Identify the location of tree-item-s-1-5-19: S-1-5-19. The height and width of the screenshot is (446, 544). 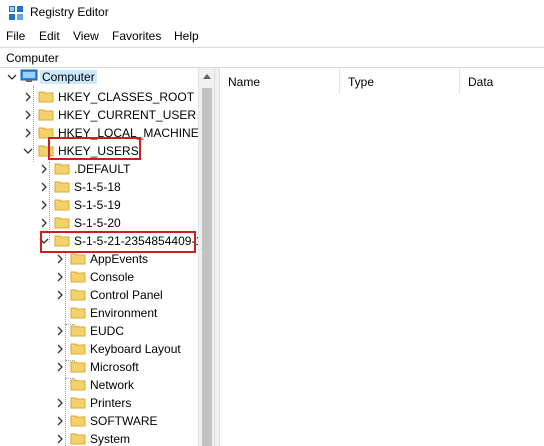
(99, 205).